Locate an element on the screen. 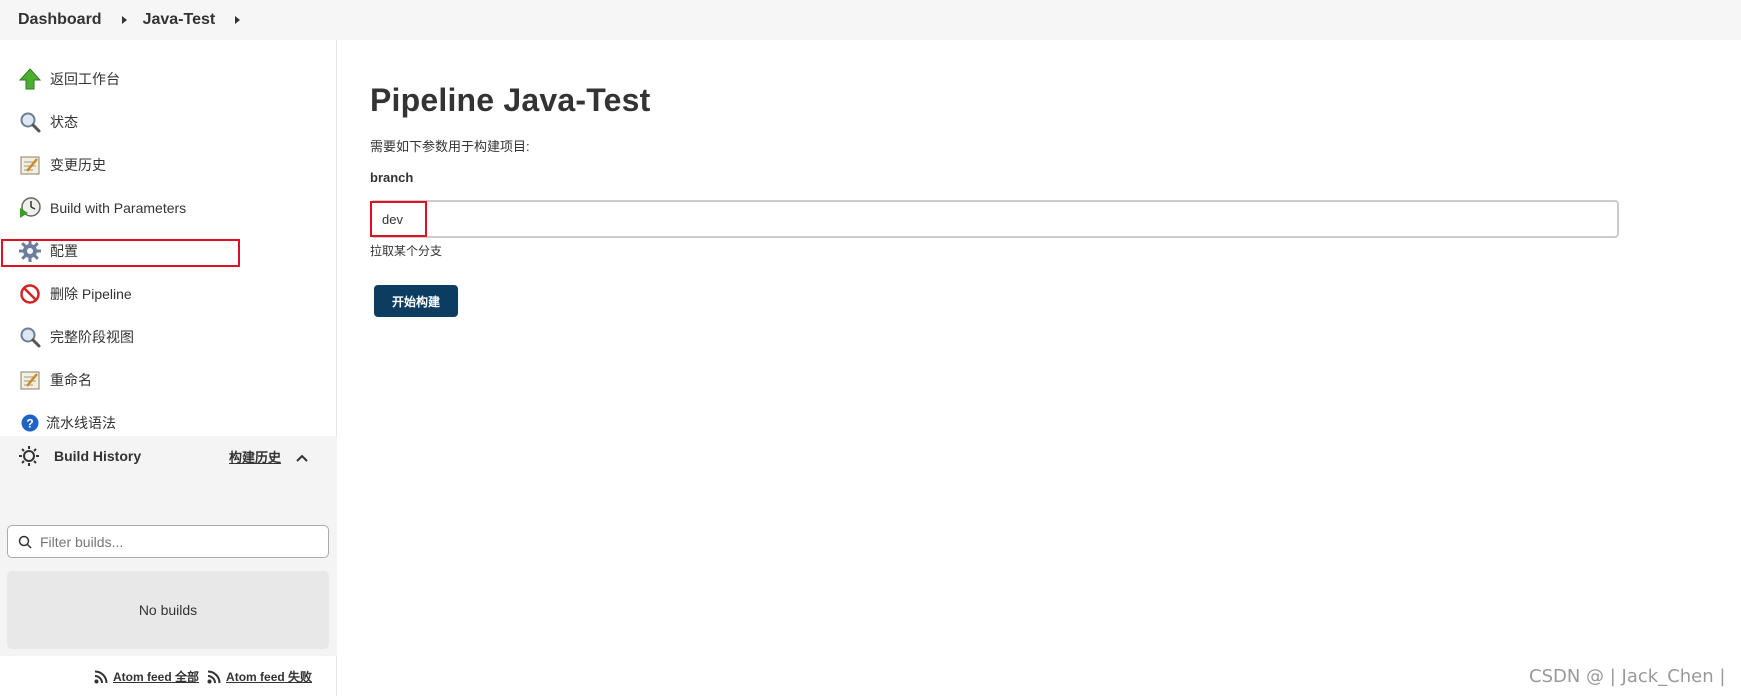  help-icon: ? is located at coordinates (30, 423).